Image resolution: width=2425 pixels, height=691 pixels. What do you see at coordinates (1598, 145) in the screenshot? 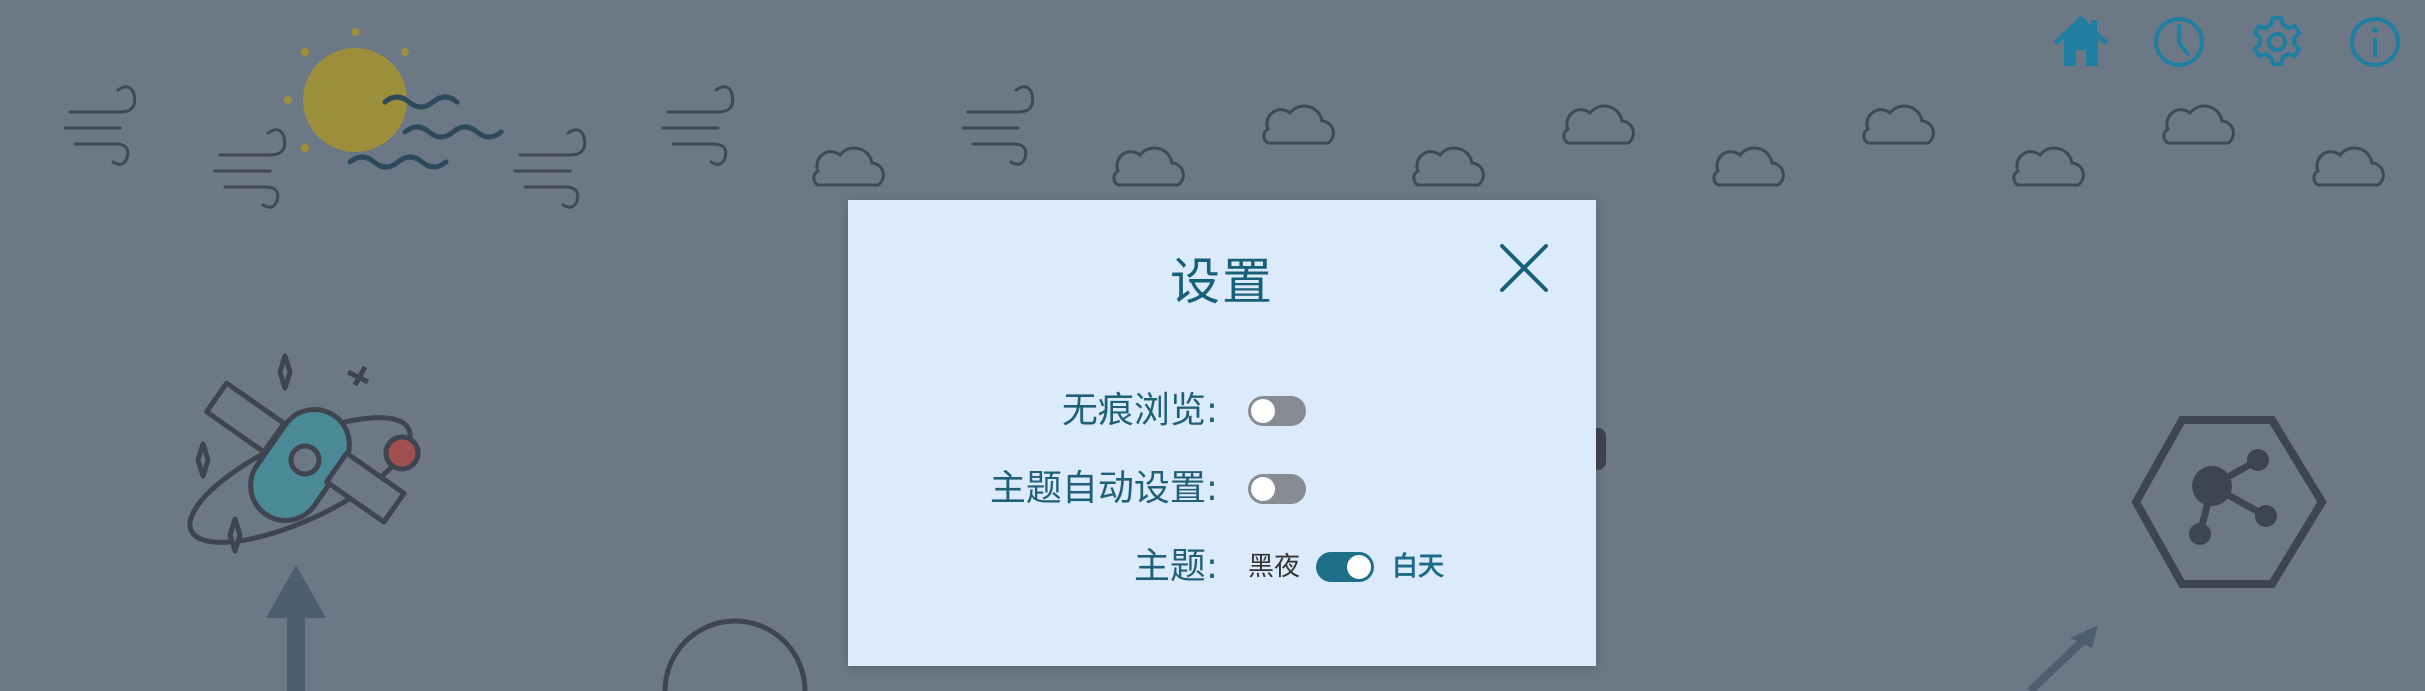
I see `cloud-icon` at bounding box center [1598, 145].